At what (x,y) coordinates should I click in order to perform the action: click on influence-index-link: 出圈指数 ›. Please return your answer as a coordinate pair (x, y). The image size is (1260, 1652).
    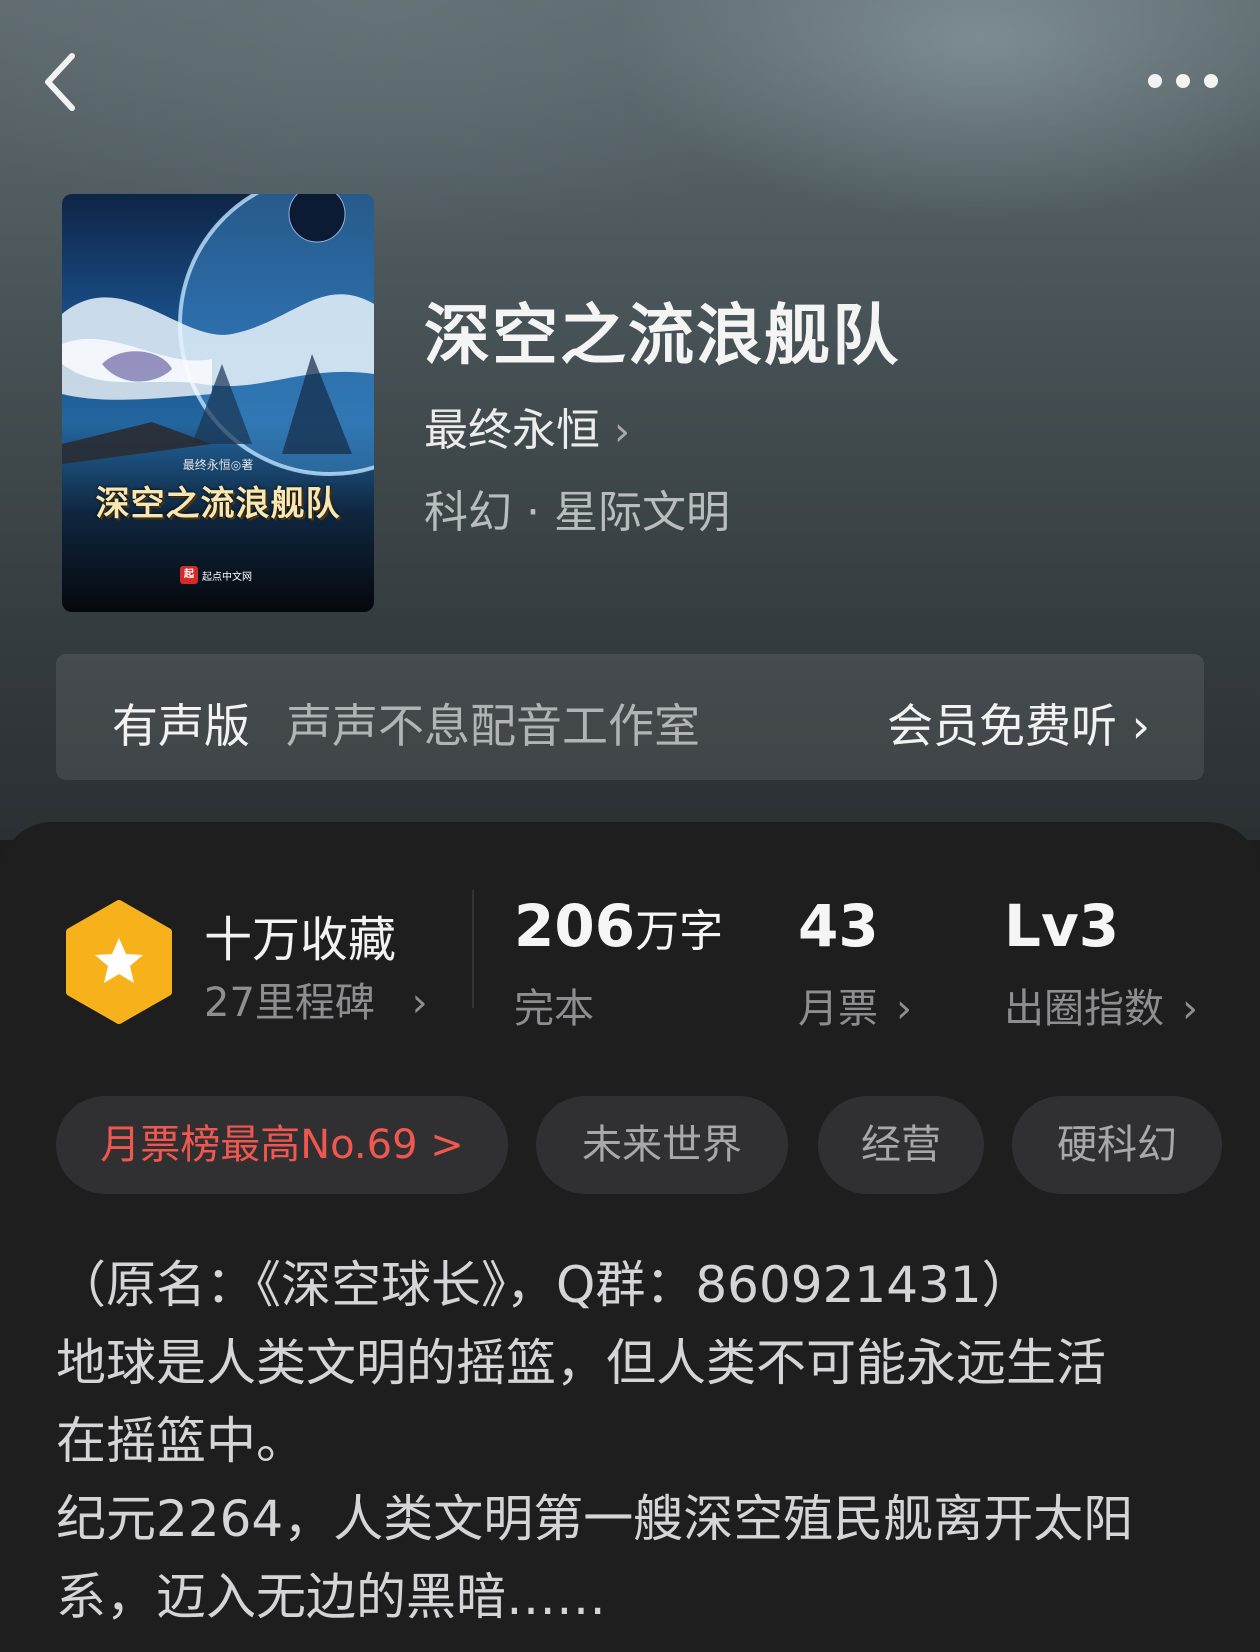
    Looking at the image, I should click on (1101, 1005).